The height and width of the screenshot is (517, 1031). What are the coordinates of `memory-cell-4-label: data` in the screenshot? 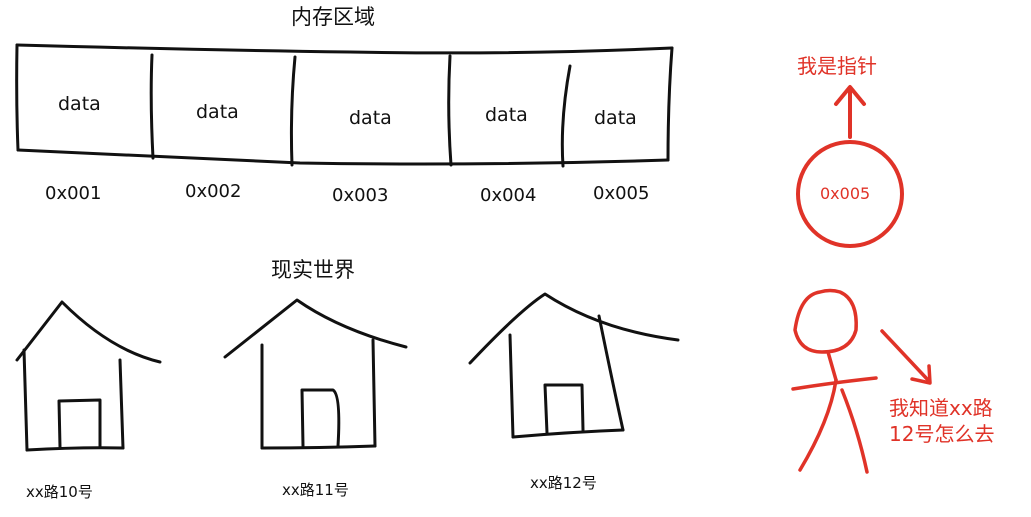 It's located at (506, 115).